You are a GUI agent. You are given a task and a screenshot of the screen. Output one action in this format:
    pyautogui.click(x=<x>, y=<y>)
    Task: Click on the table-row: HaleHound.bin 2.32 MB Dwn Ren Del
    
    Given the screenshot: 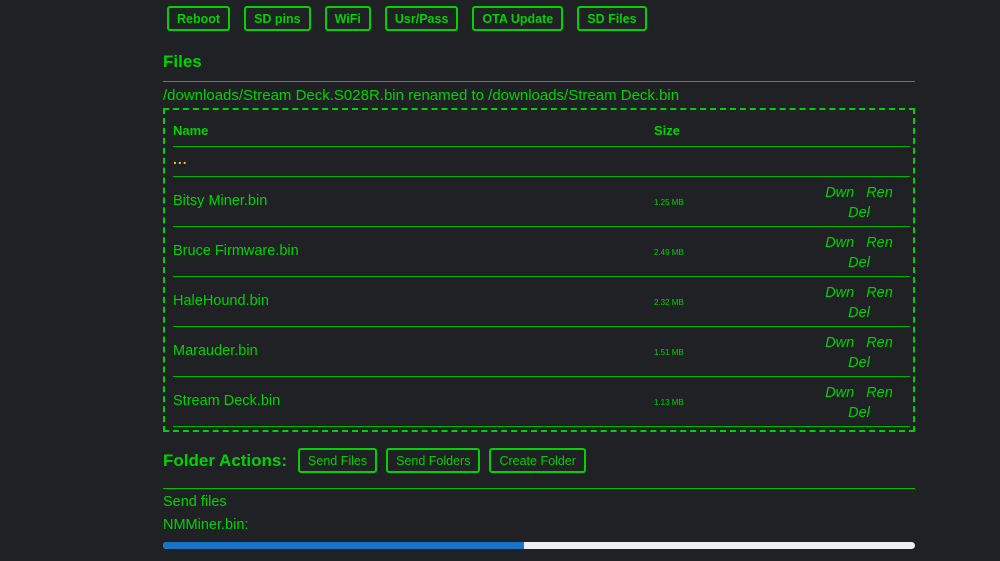 What is the action you would take?
    pyautogui.click(x=541, y=302)
    